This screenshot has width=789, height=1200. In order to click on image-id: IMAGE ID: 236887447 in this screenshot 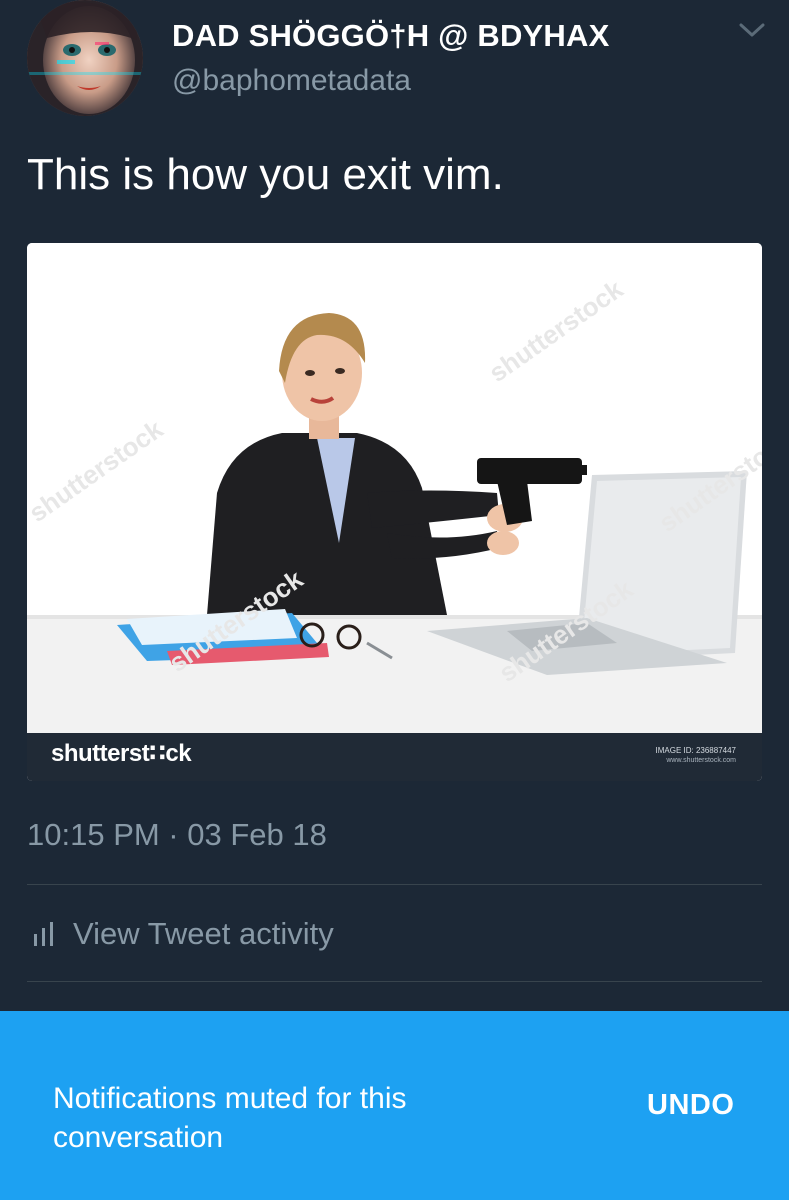, I will do `click(696, 750)`.